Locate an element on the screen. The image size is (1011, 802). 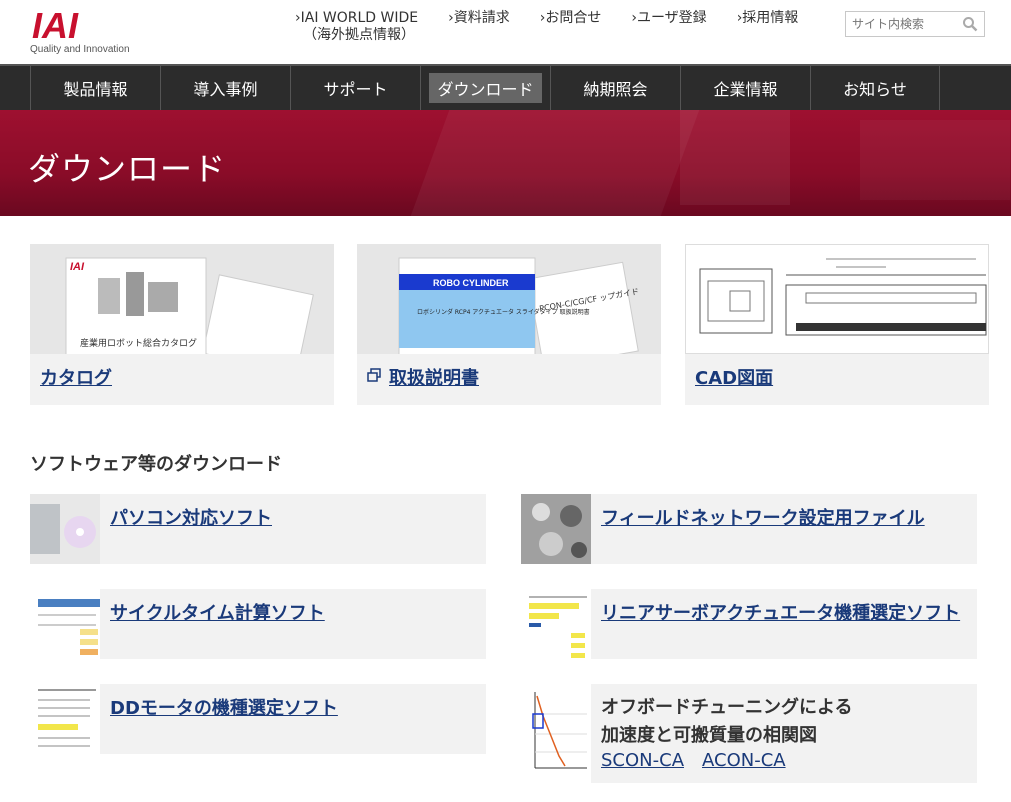
software-pc: パソコン対応ソフト is located at coordinates (258, 529).